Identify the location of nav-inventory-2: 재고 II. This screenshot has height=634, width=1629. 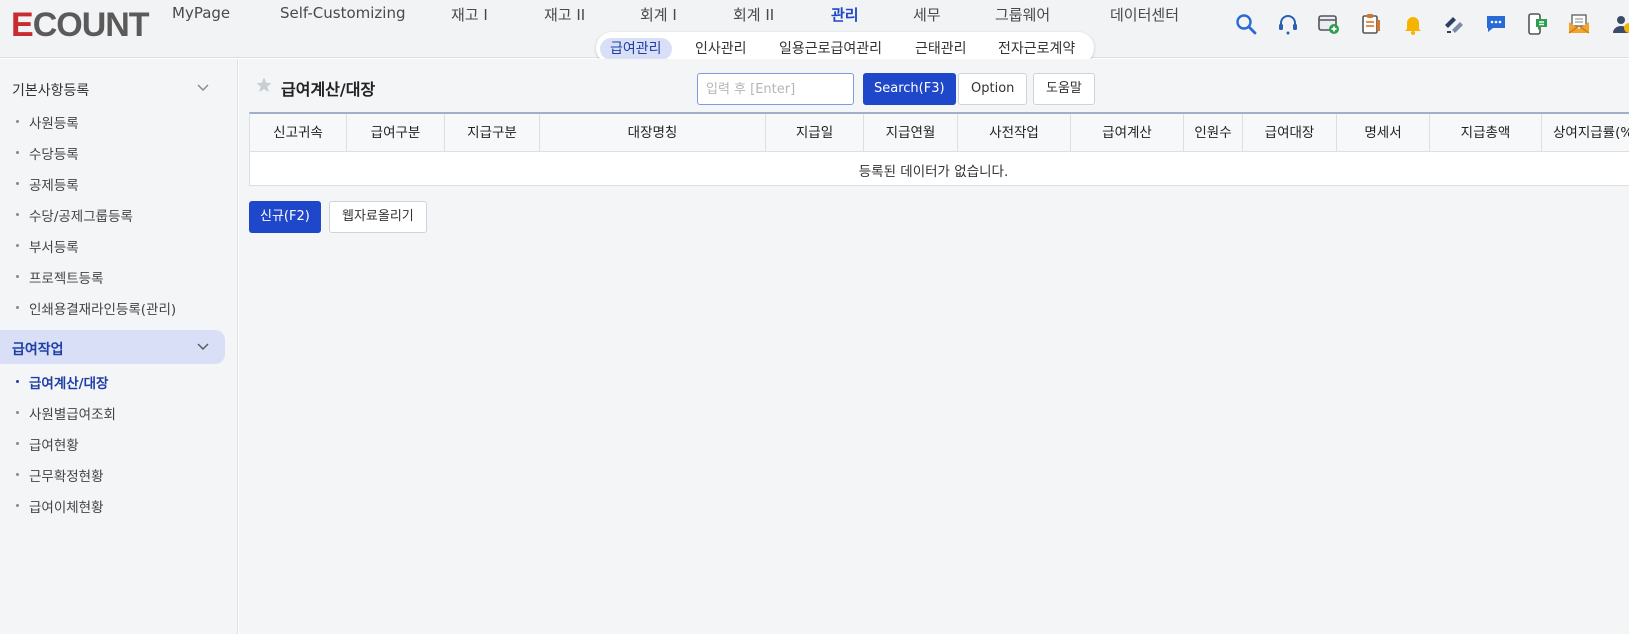
(564, 14).